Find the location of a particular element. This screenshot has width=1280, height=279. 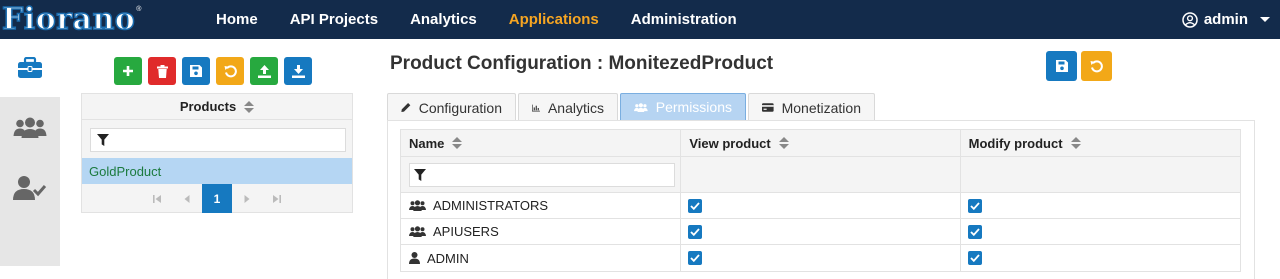

side-rail is located at coordinates (30, 152).